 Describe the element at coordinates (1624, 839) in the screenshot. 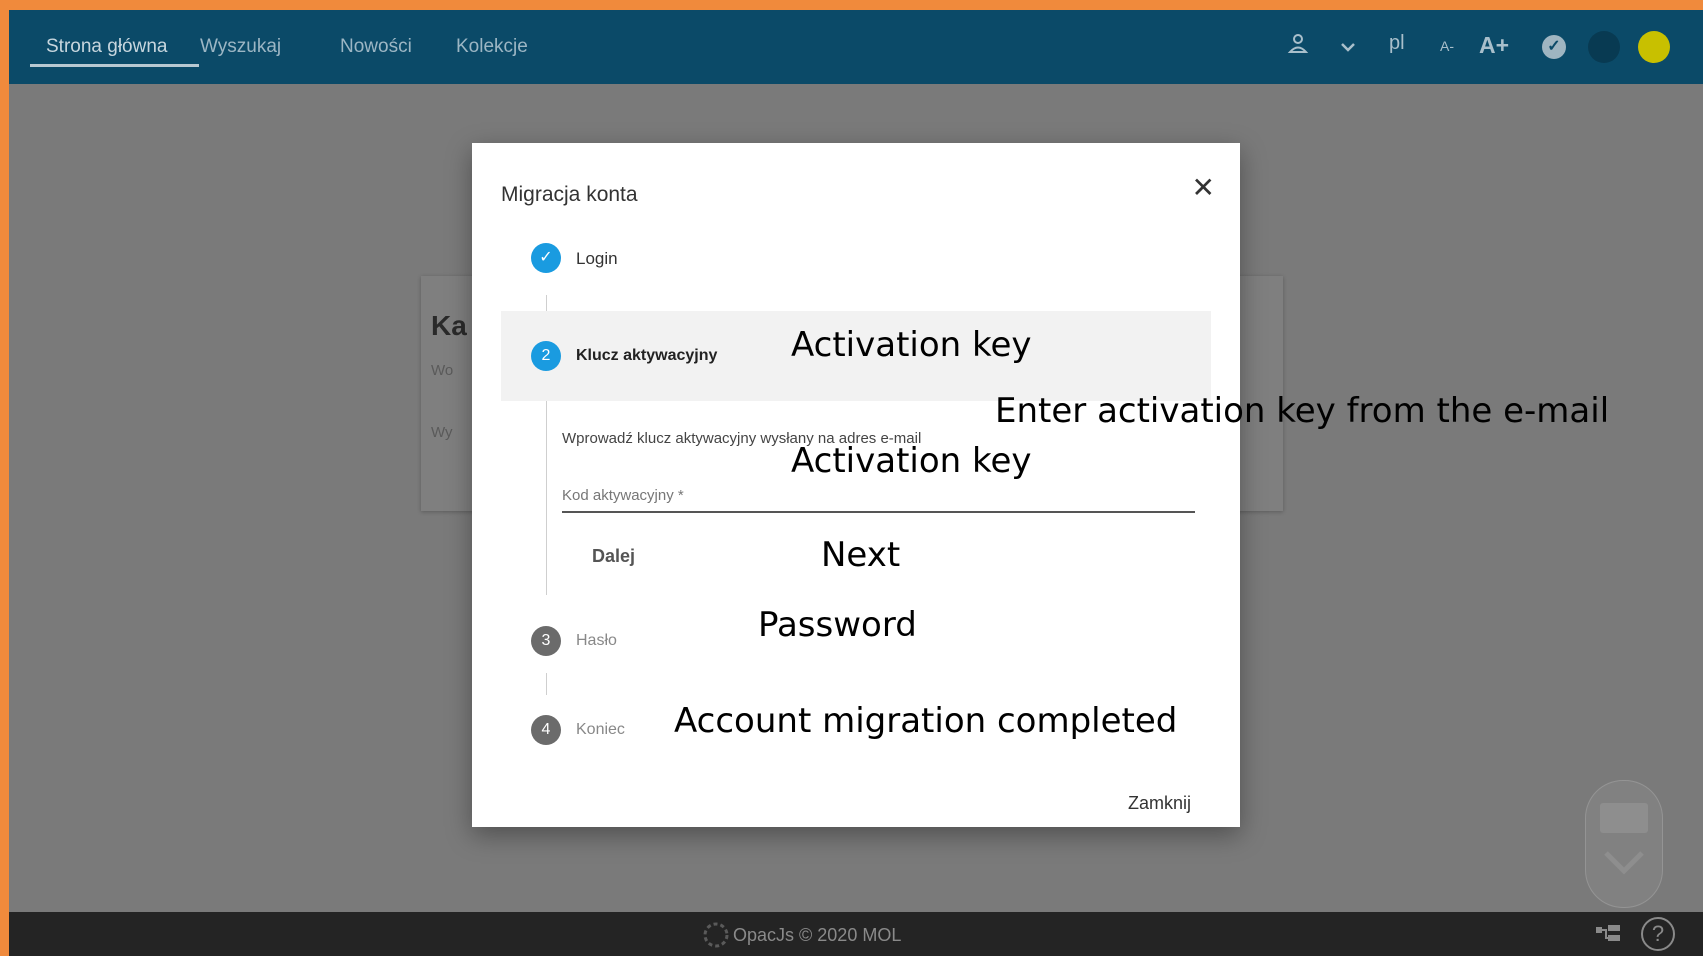

I see `scroll-down-icon` at that location.